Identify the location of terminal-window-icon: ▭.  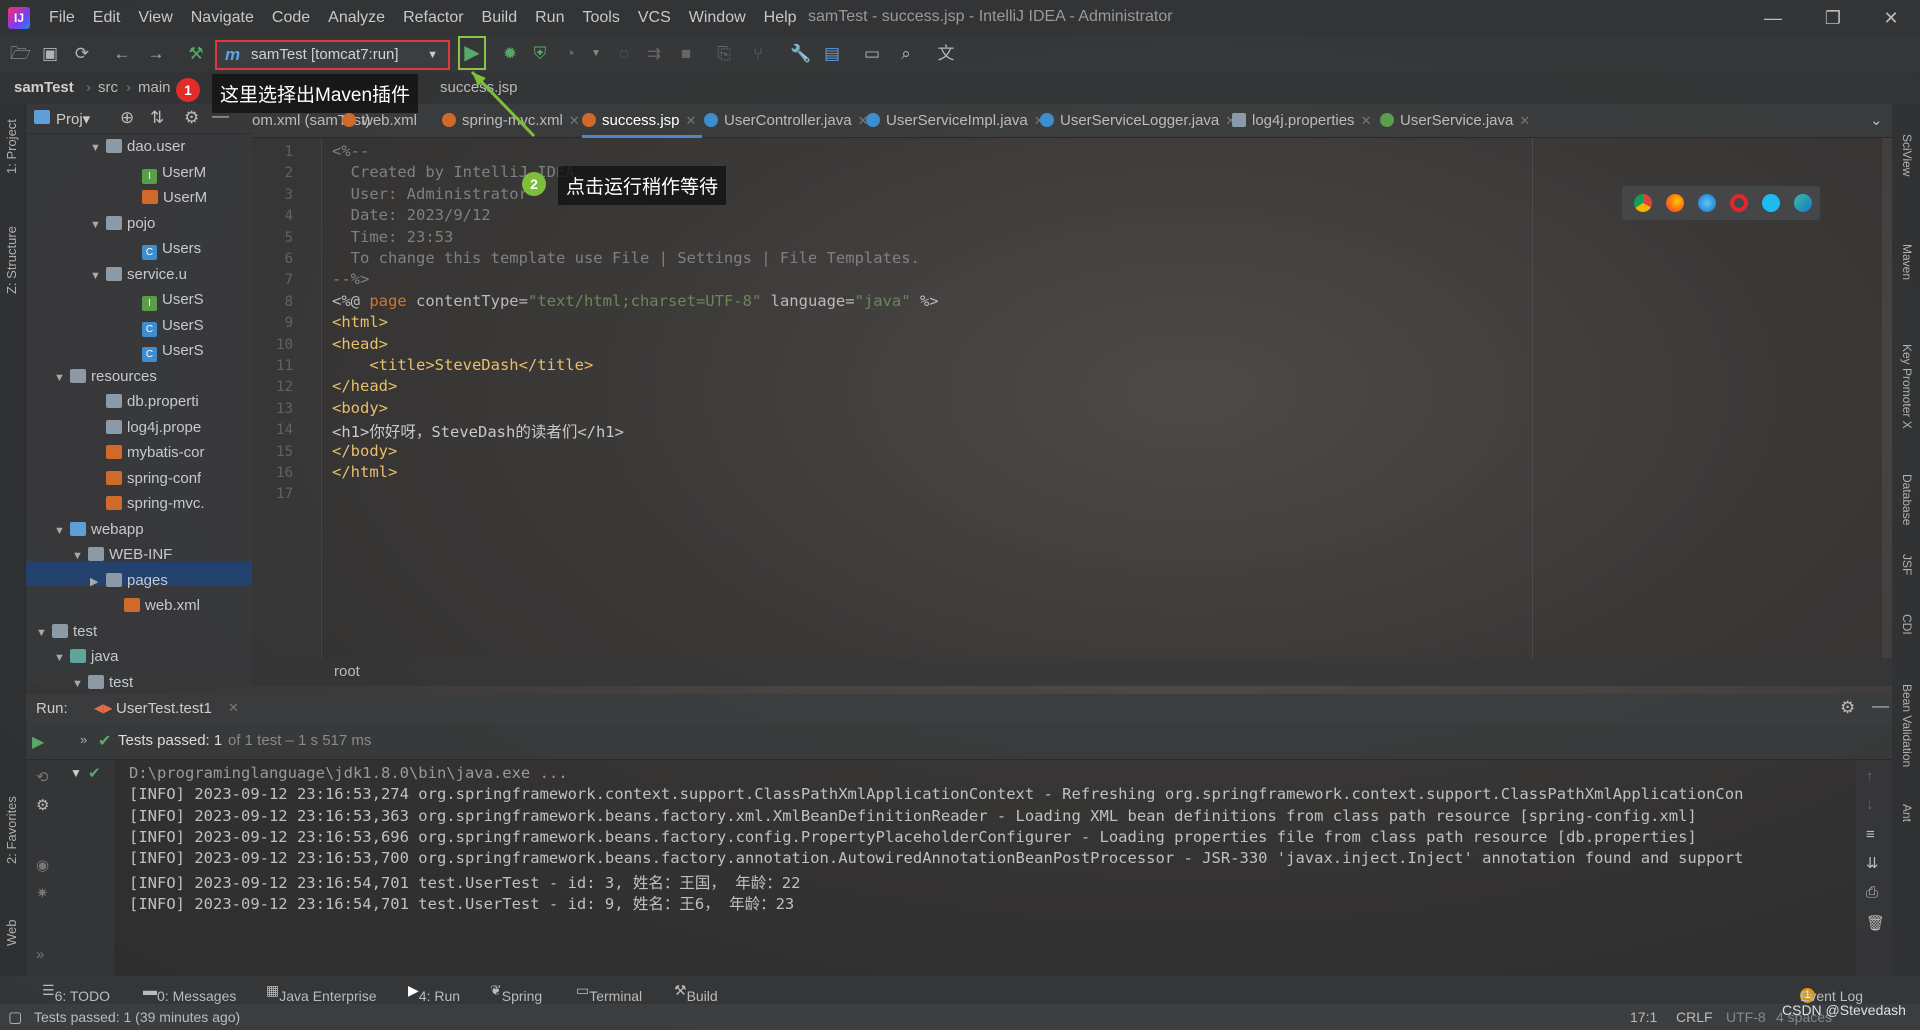
(872, 54).